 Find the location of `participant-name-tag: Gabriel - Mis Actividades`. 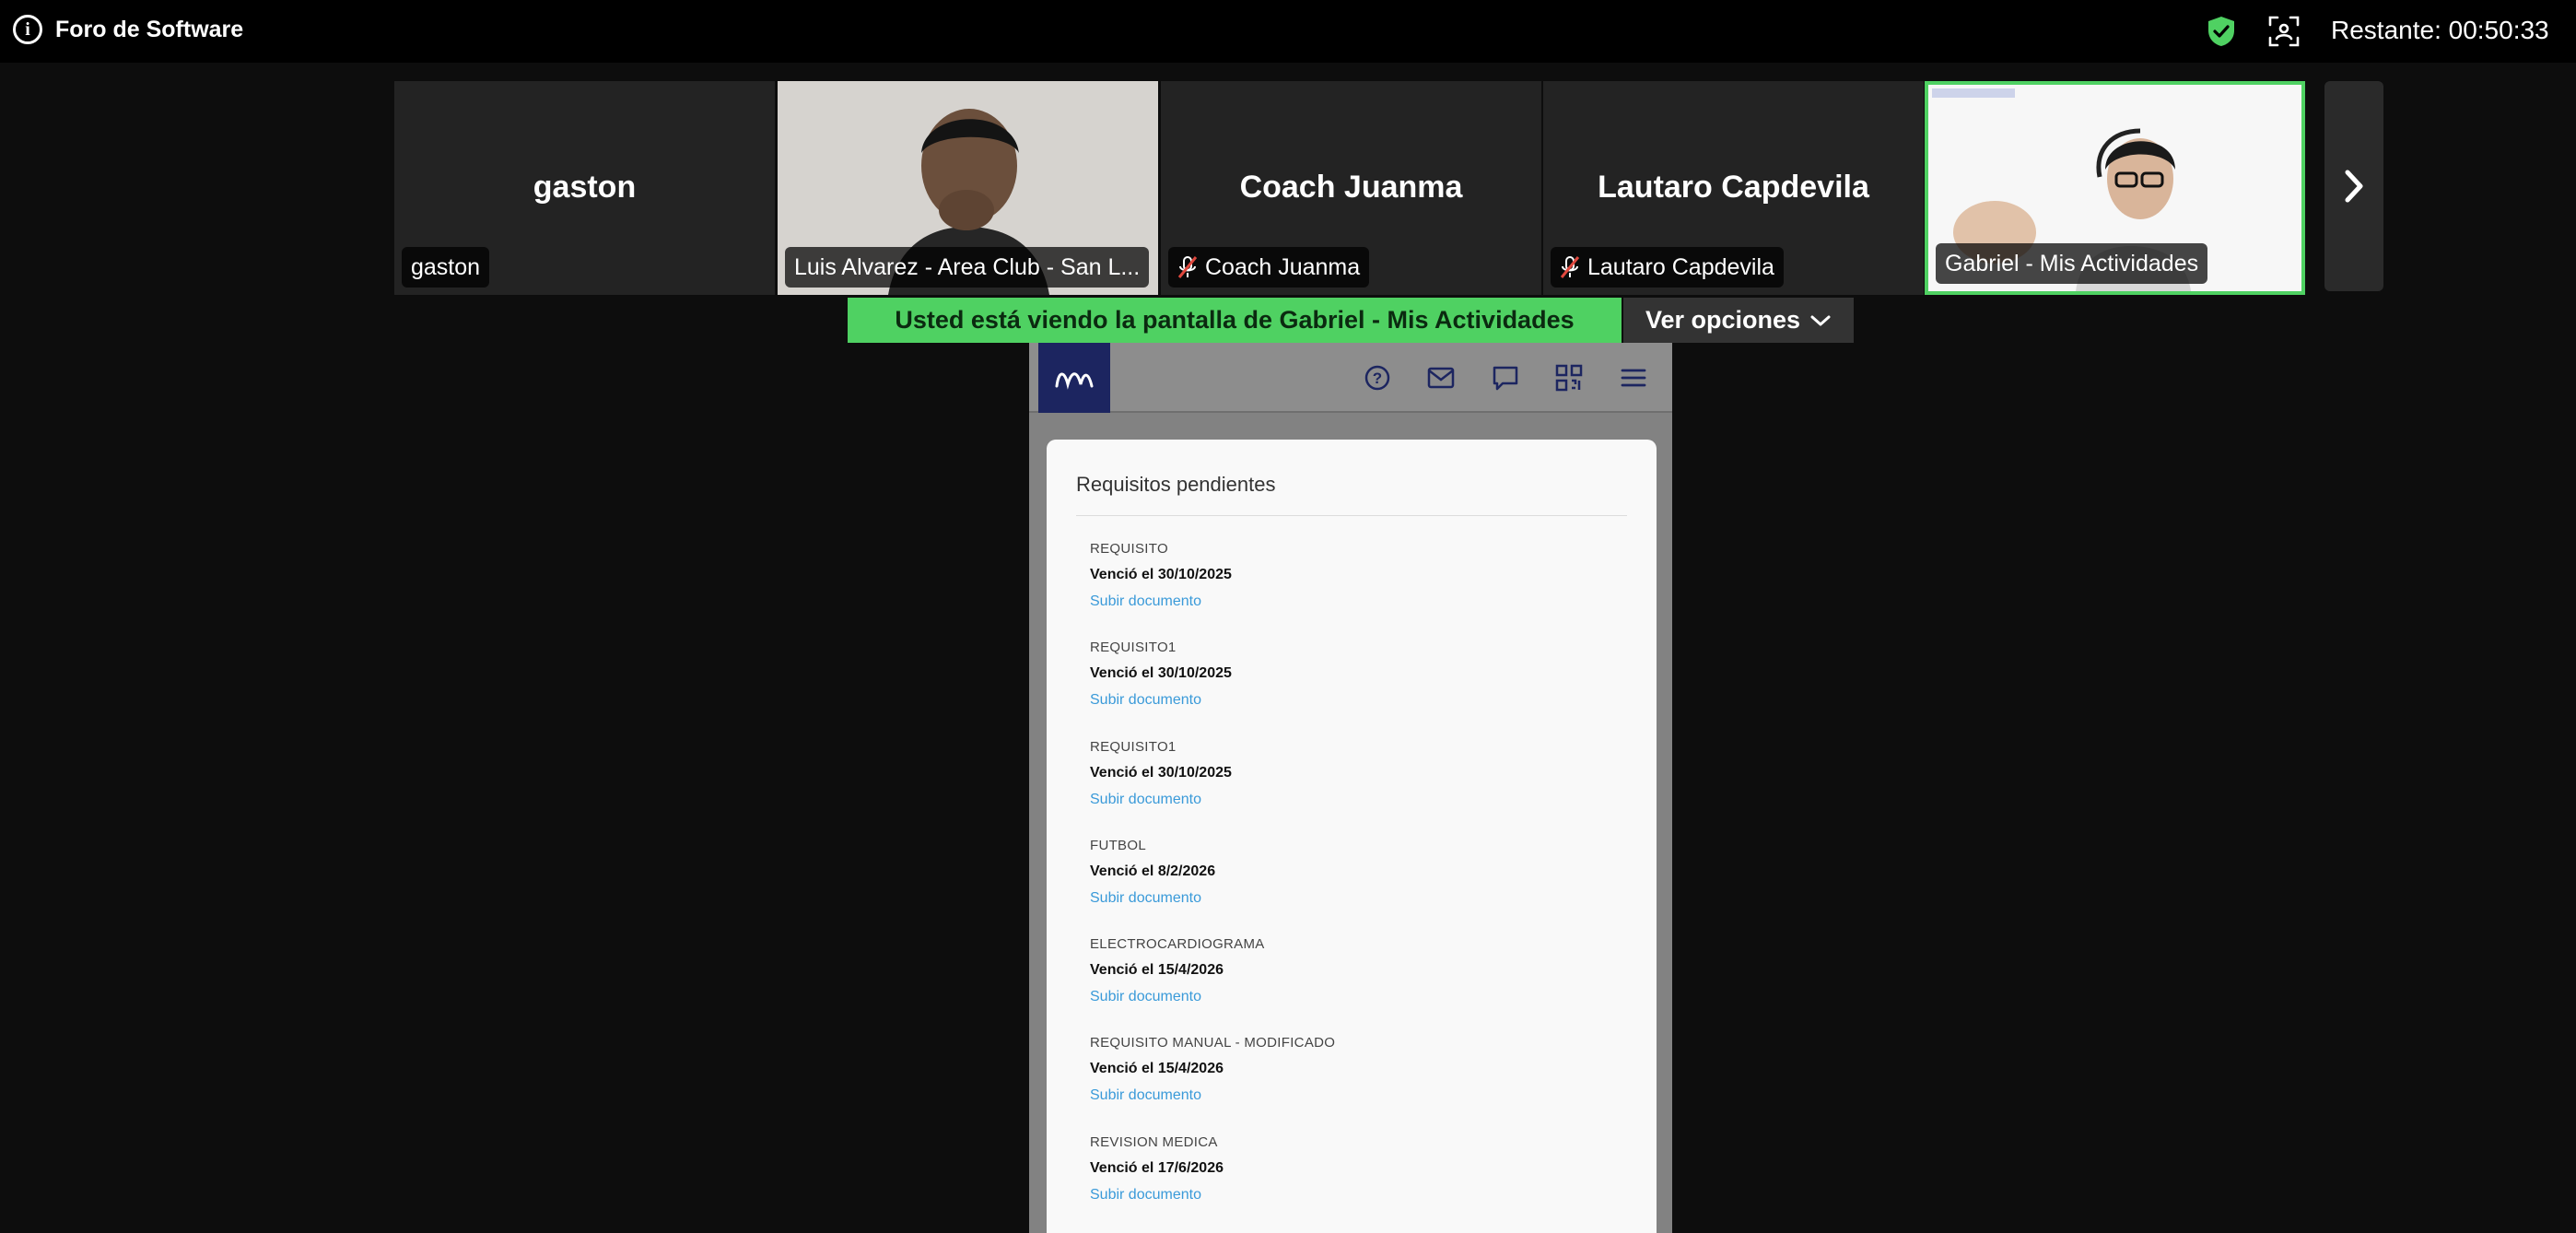

participant-name-tag: Gabriel - Mis Actividades is located at coordinates (2072, 263).